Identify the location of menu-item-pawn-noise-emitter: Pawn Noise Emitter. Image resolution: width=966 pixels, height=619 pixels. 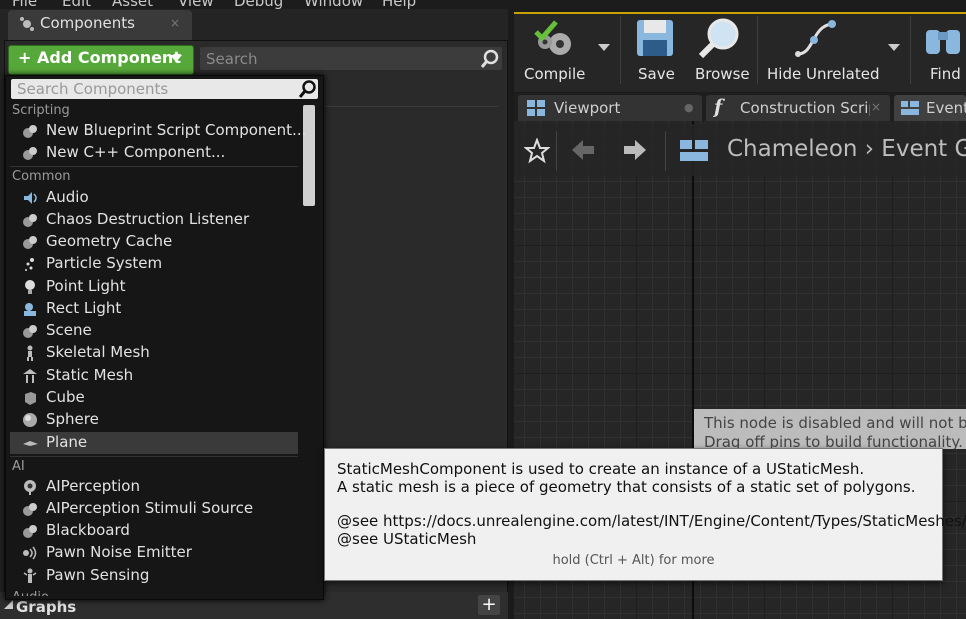
(154, 553).